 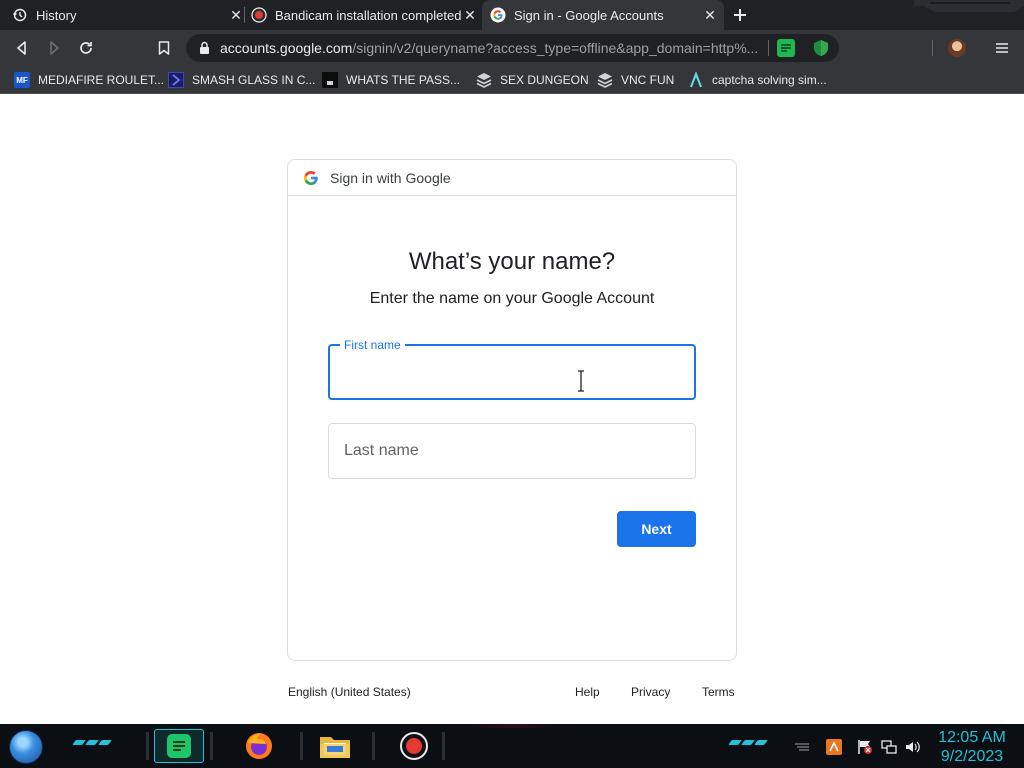 I want to click on folder-icon, so click(x=335, y=747).